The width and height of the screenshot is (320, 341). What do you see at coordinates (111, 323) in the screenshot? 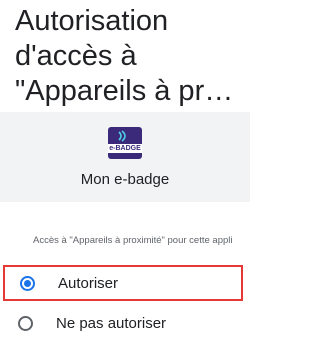
I see `option-deny-label: Ne pas autoriser` at bounding box center [111, 323].